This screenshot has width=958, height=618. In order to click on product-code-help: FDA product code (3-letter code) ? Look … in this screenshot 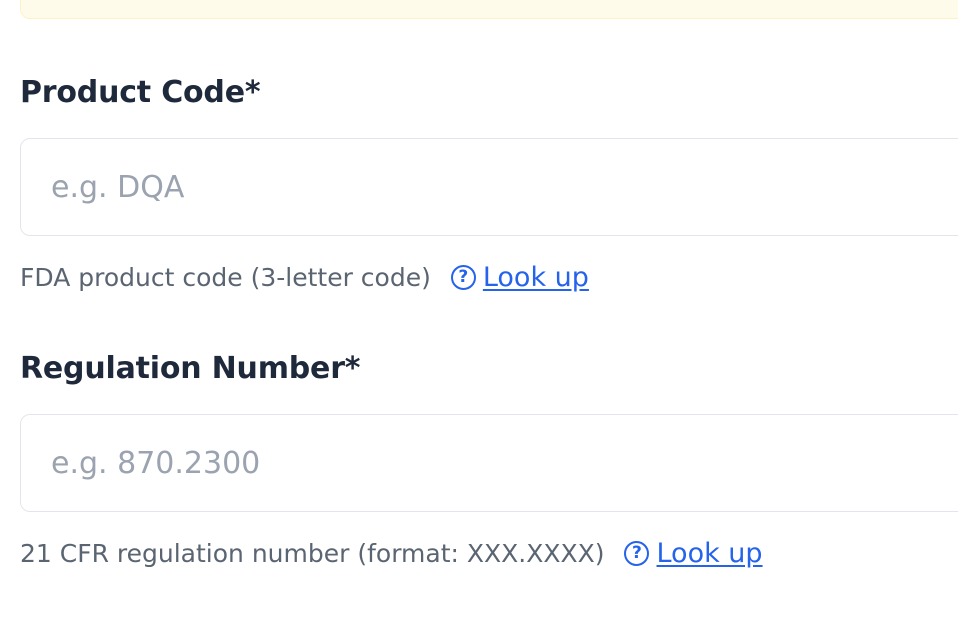, I will do `click(489, 277)`.